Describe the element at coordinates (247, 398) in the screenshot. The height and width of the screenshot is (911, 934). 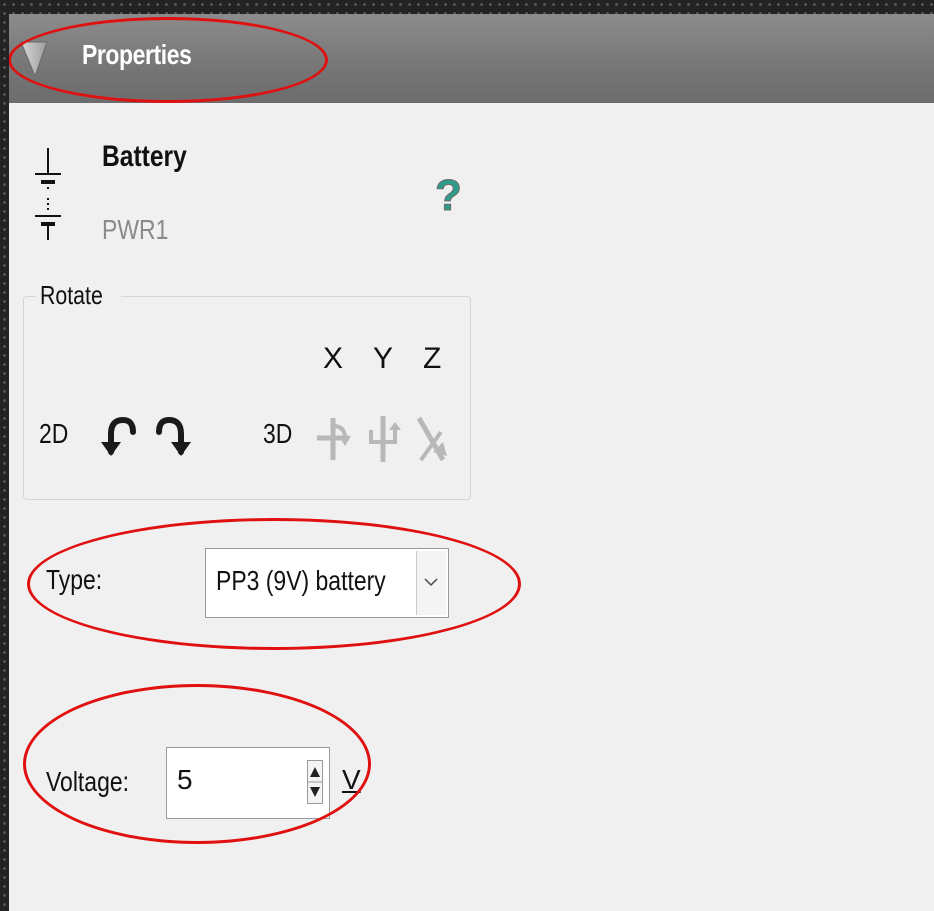
I see `rotate-group` at that location.